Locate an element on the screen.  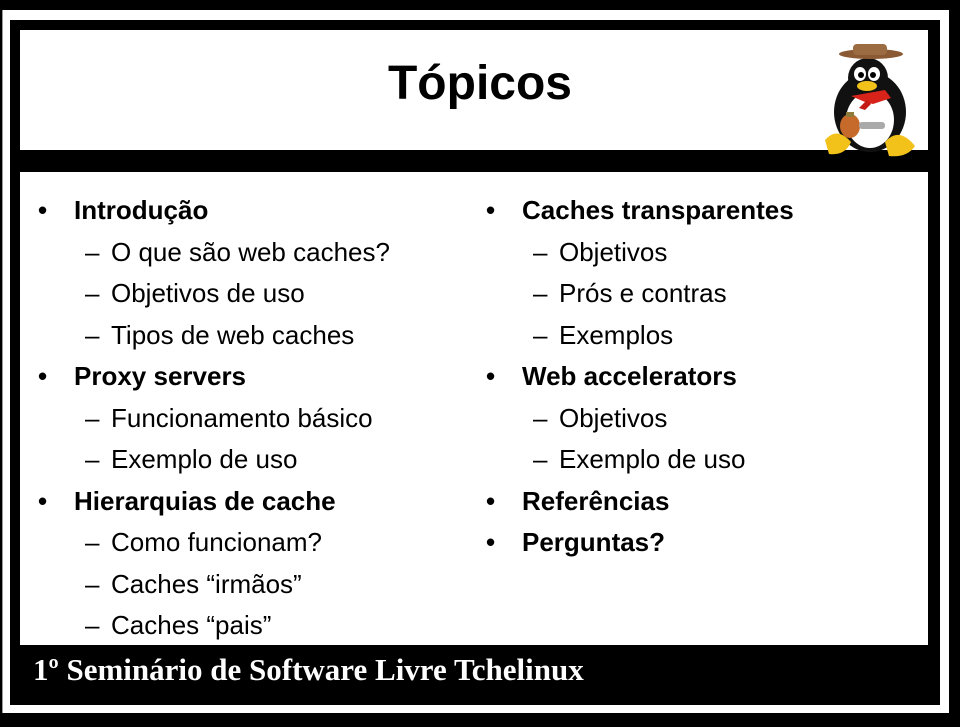
event-footer: 1º Seminário de Software Livre Tchelinux is located at coordinates (308, 669).